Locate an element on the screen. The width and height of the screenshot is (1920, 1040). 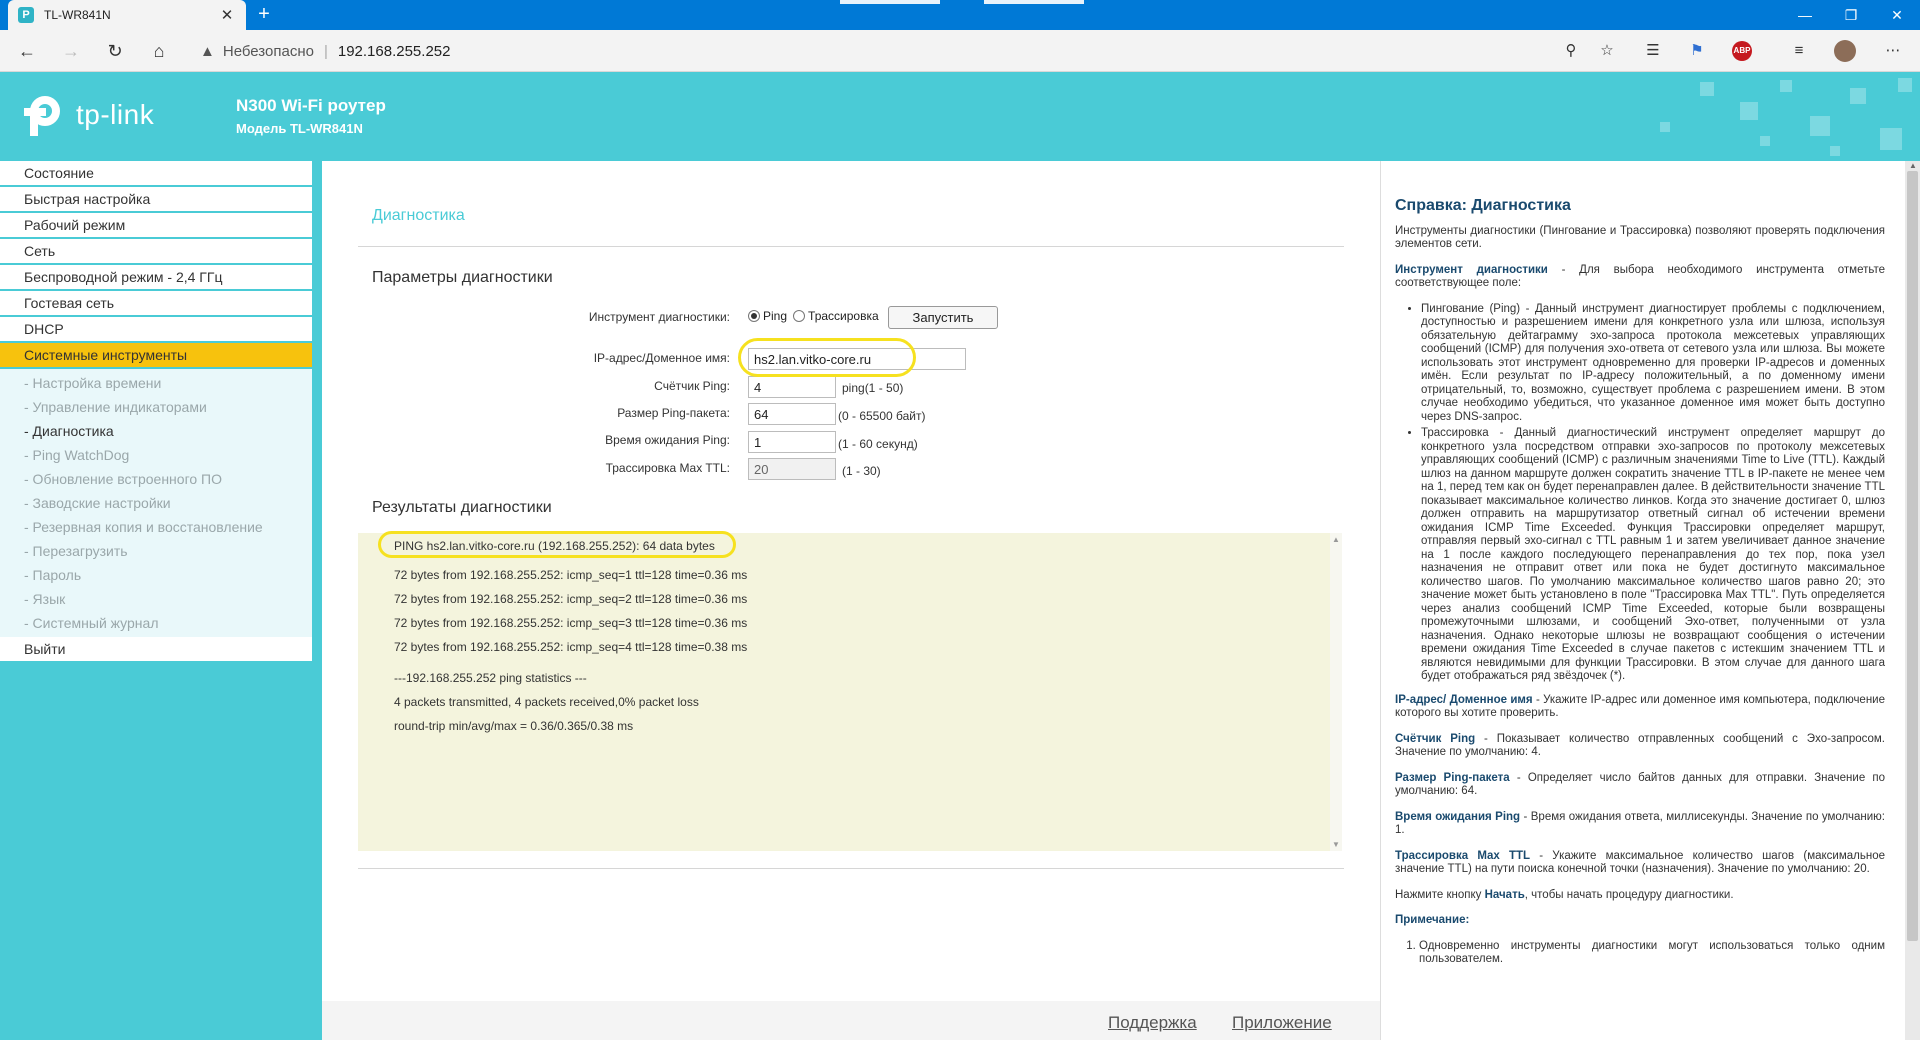
submenu-ping-watchdog: - Ping WatchDog is located at coordinates (156, 455).